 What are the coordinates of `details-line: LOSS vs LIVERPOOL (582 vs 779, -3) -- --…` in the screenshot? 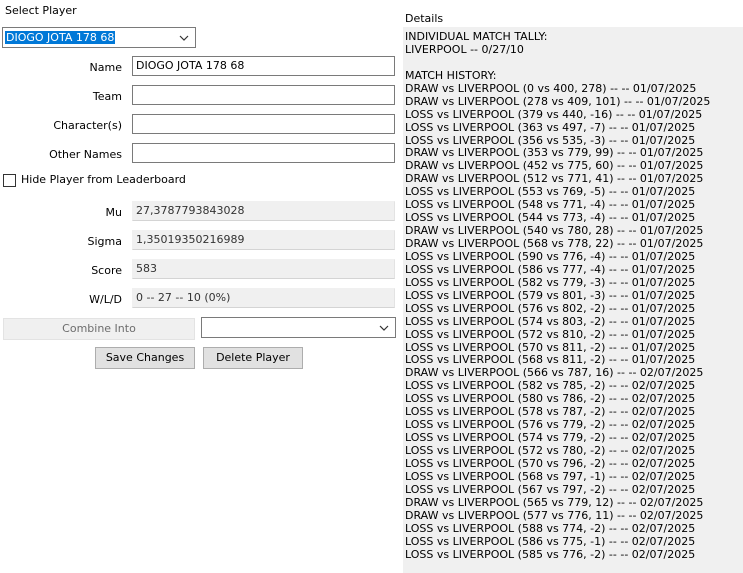 It's located at (550, 282).